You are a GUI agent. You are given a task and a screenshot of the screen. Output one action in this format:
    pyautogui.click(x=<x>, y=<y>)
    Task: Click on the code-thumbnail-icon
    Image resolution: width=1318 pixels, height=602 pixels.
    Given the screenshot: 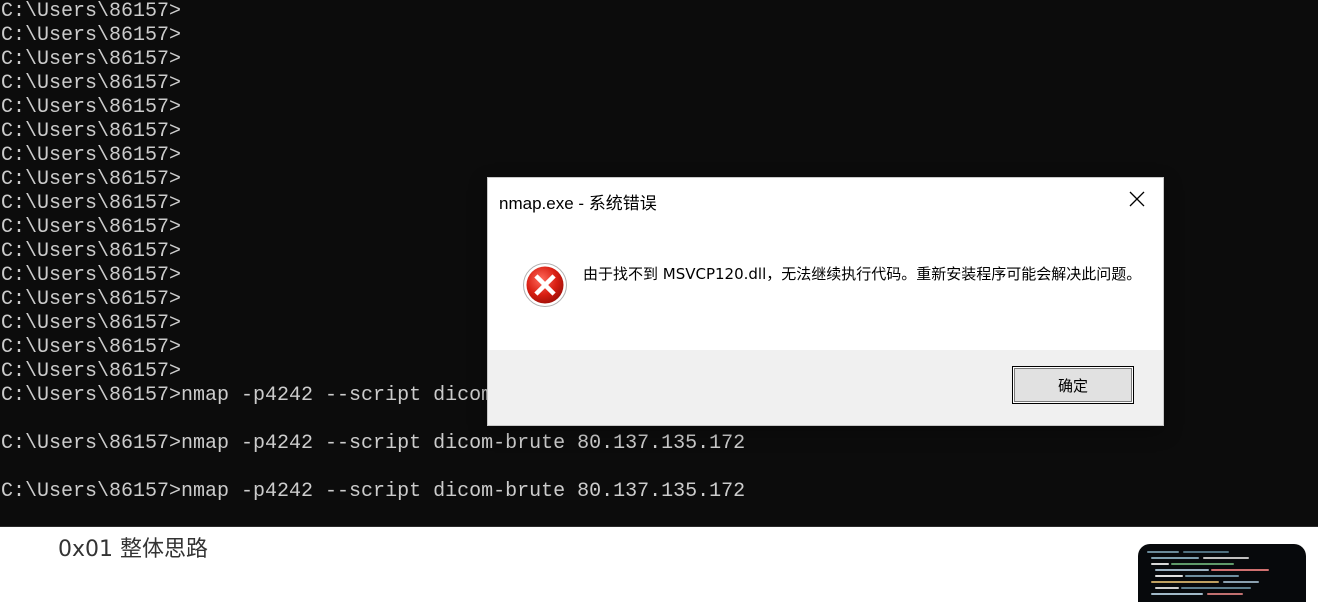 What is the action you would take?
    pyautogui.click(x=1222, y=573)
    